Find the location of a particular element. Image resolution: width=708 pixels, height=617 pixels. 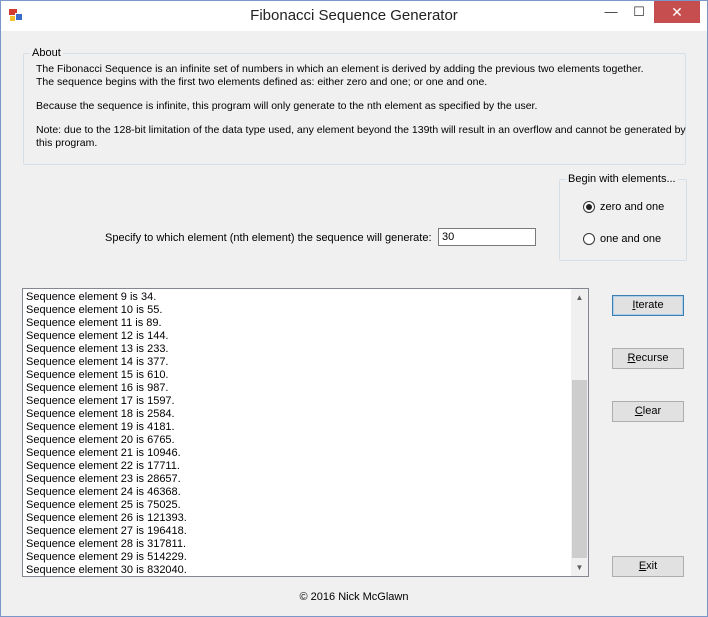

list-item: Sequence element 12 is 144. is located at coordinates (296, 336).